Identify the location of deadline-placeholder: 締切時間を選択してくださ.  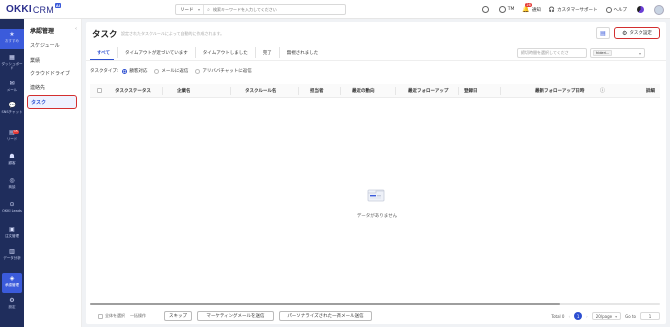
(545, 52).